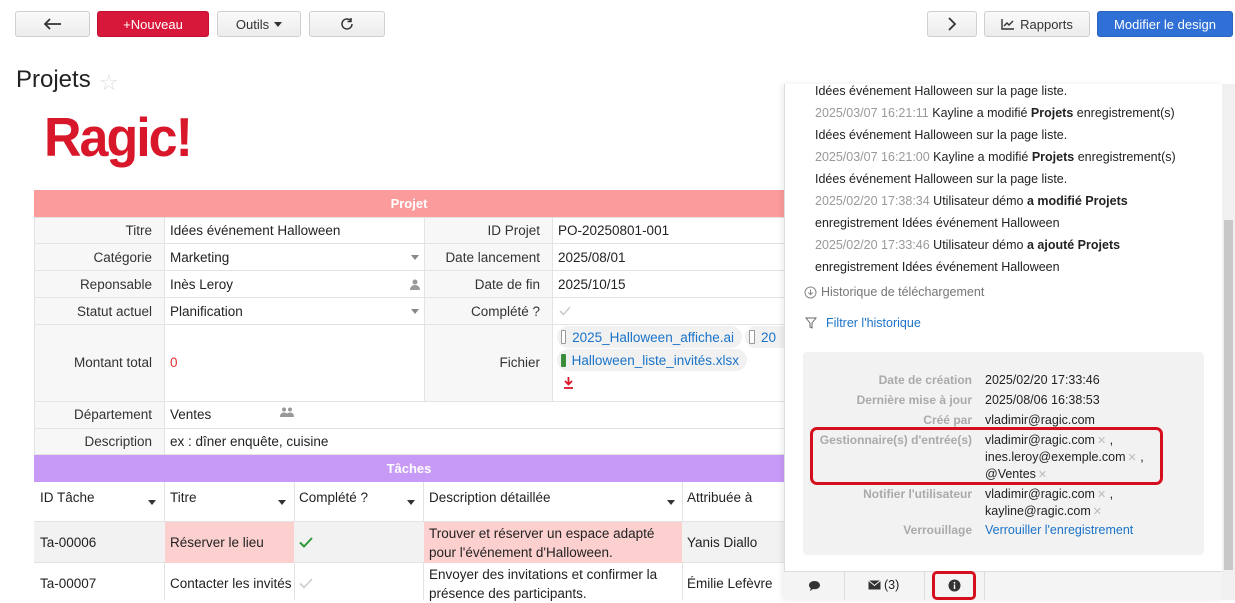 The image size is (1235, 603). What do you see at coordinates (592, 284) in the screenshot?
I see `field-date-fin: 2025/10/15` at bounding box center [592, 284].